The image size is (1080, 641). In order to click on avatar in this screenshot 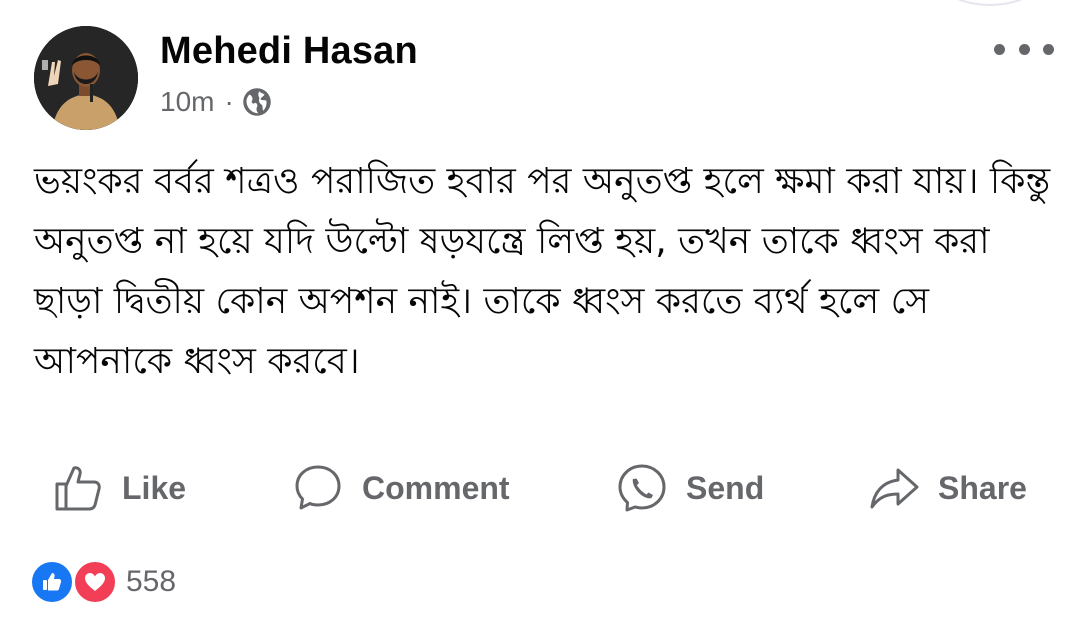, I will do `click(86, 78)`.